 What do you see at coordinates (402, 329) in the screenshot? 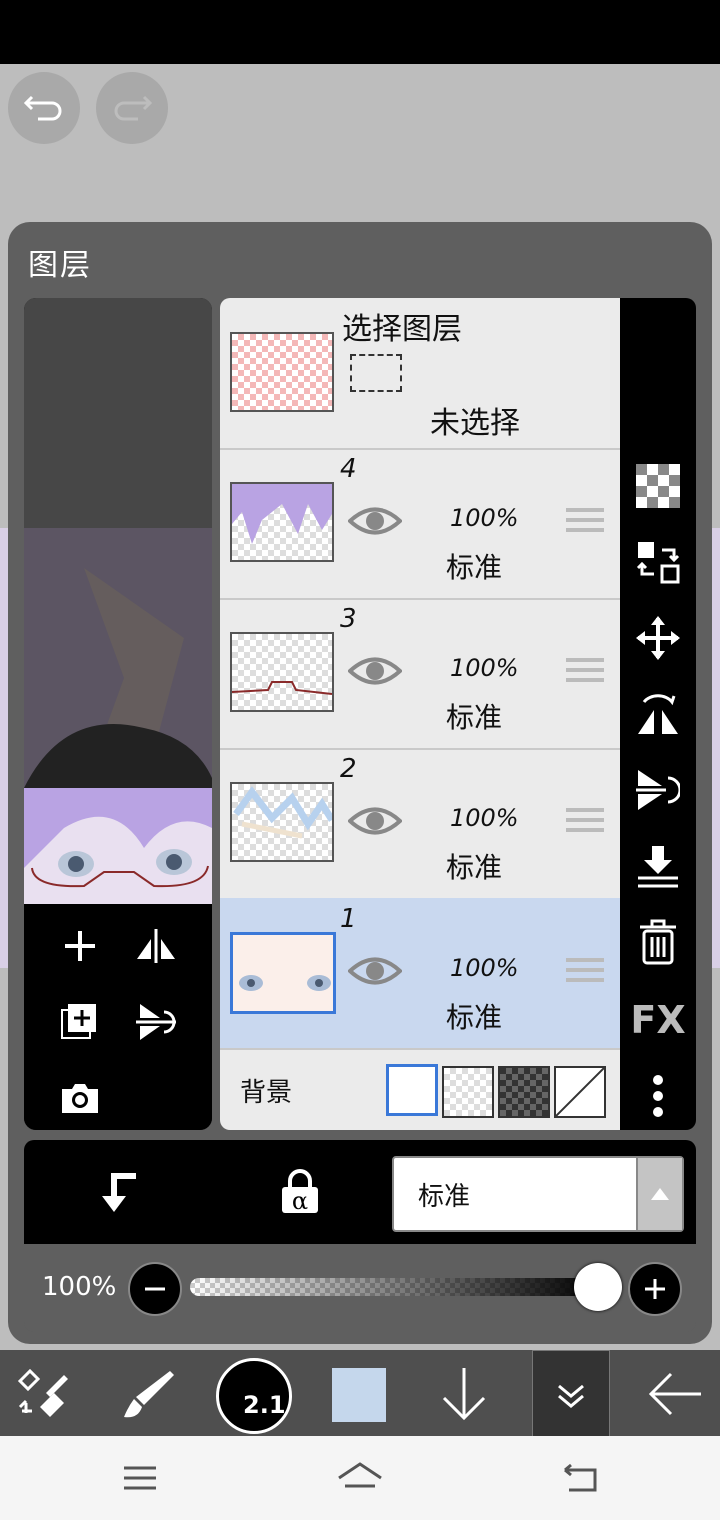
I see `selection-layer-title: 选择图层` at bounding box center [402, 329].